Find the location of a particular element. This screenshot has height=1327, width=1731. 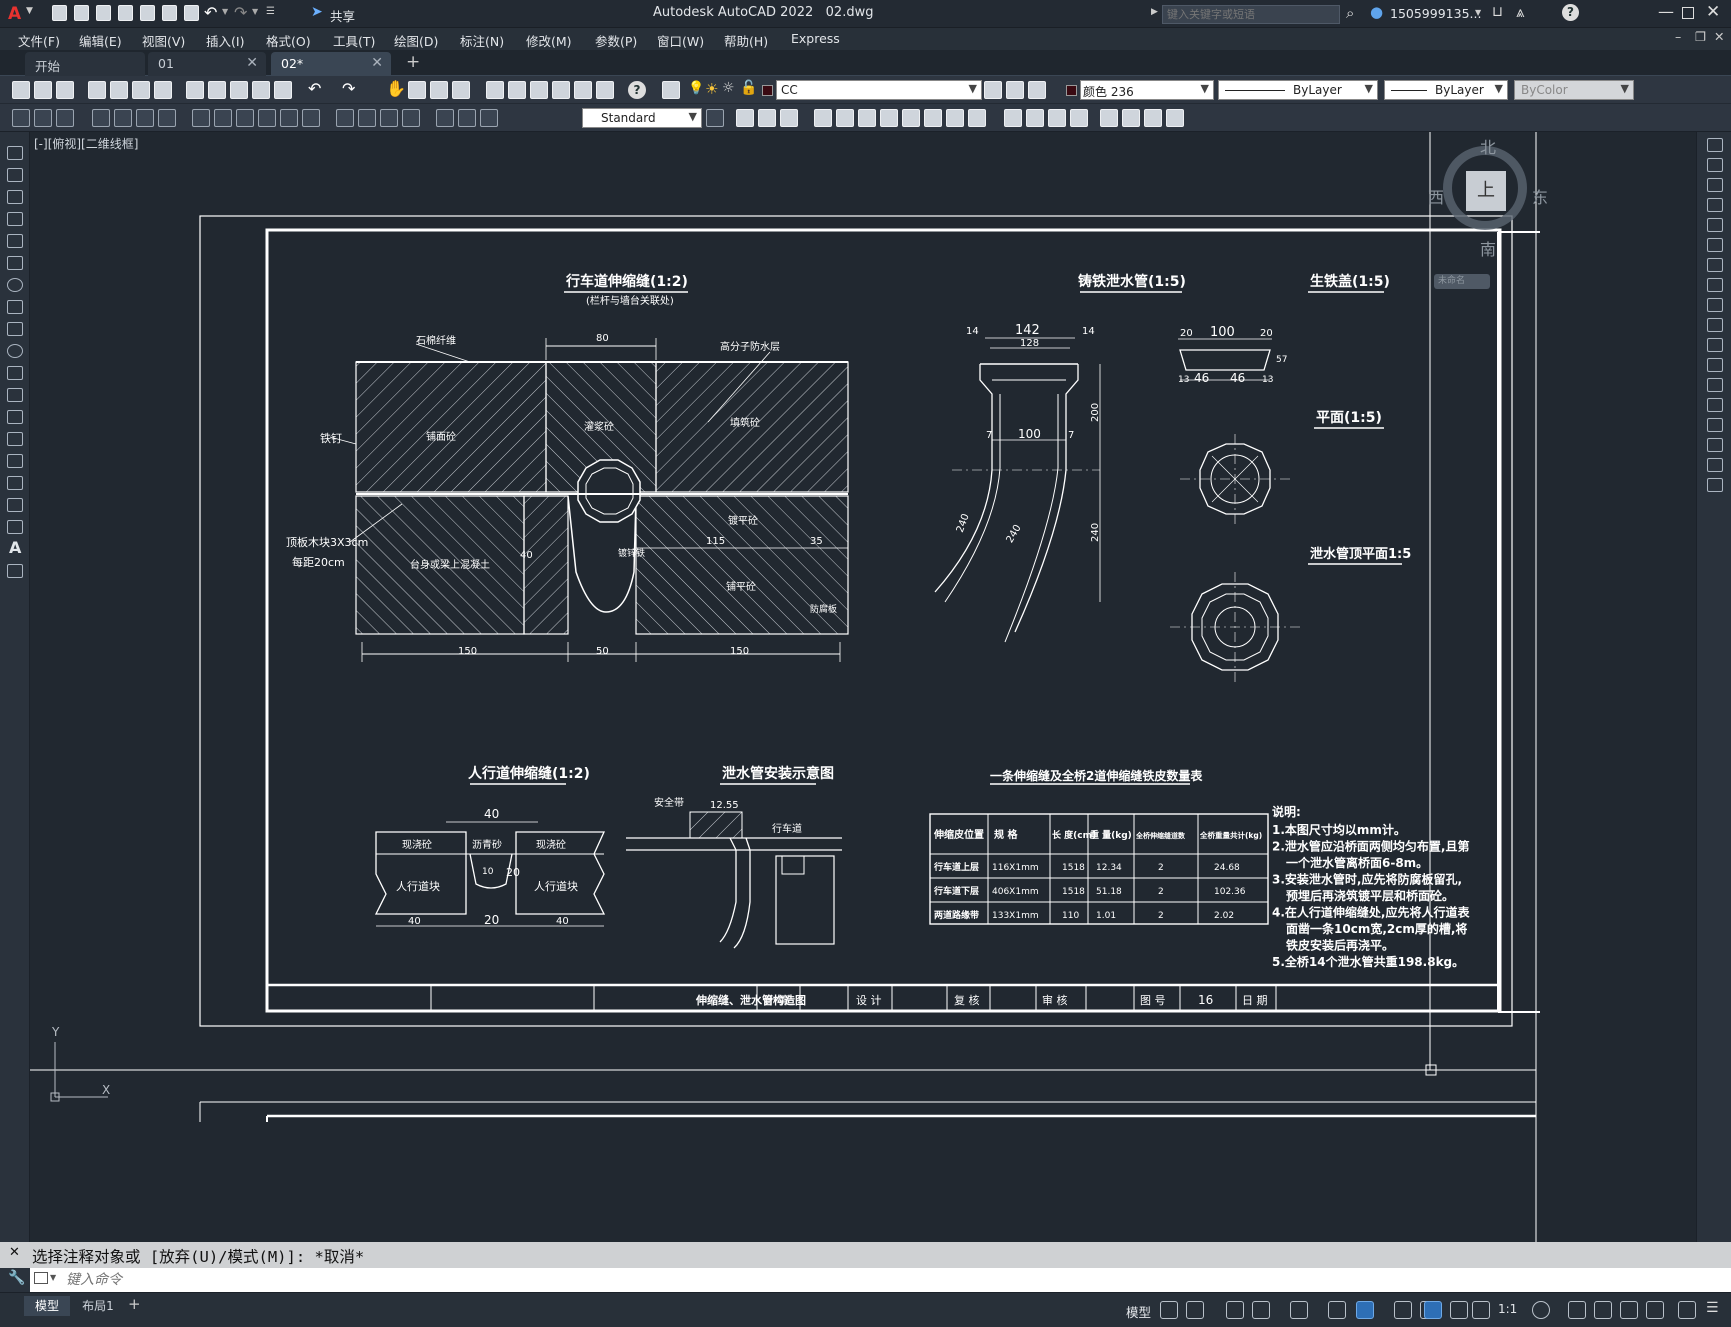

circle-icon is located at coordinates (15, 285).